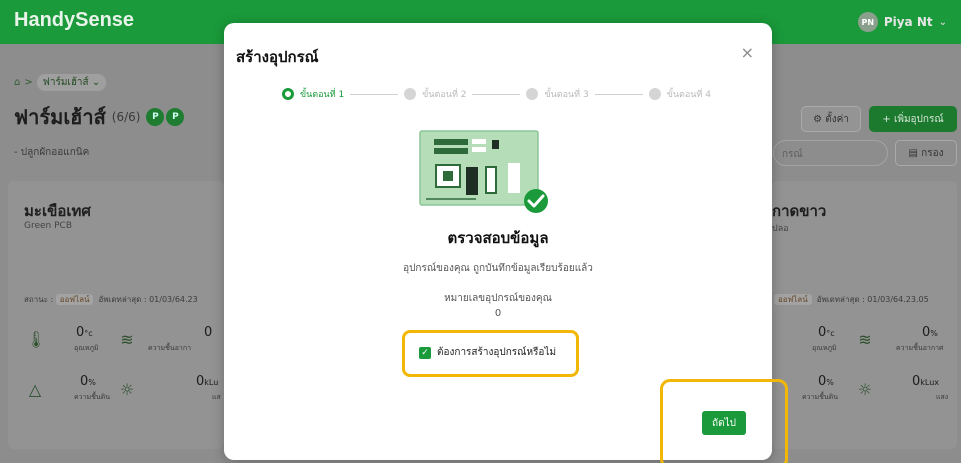 This screenshot has width=961, height=463. I want to click on page-title: ฟาร์มเฮ้าส์ (6/6) P P, so click(99, 117).